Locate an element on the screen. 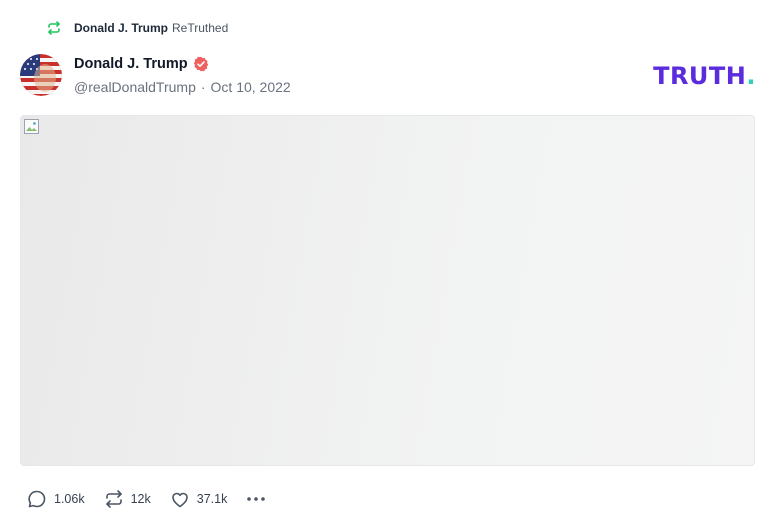 This screenshot has height=529, width=777. like-button: 37.1k is located at coordinates (198, 499).